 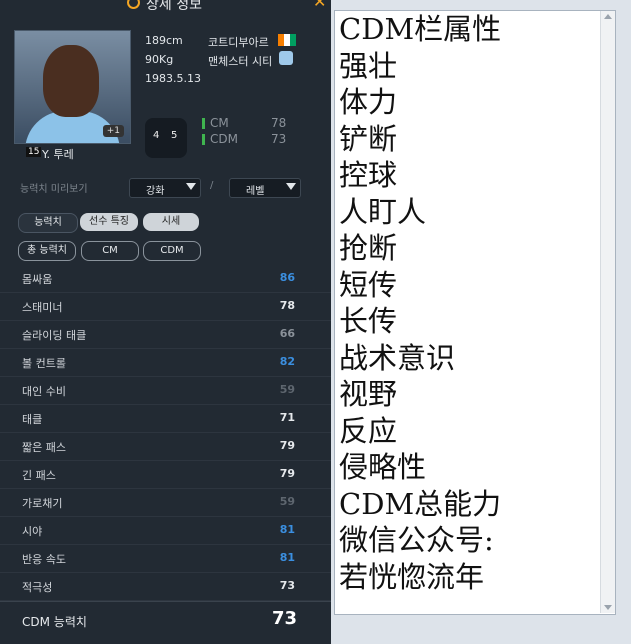 What do you see at coordinates (37, 587) in the screenshot?
I see `stat-name: 적극성` at bounding box center [37, 587].